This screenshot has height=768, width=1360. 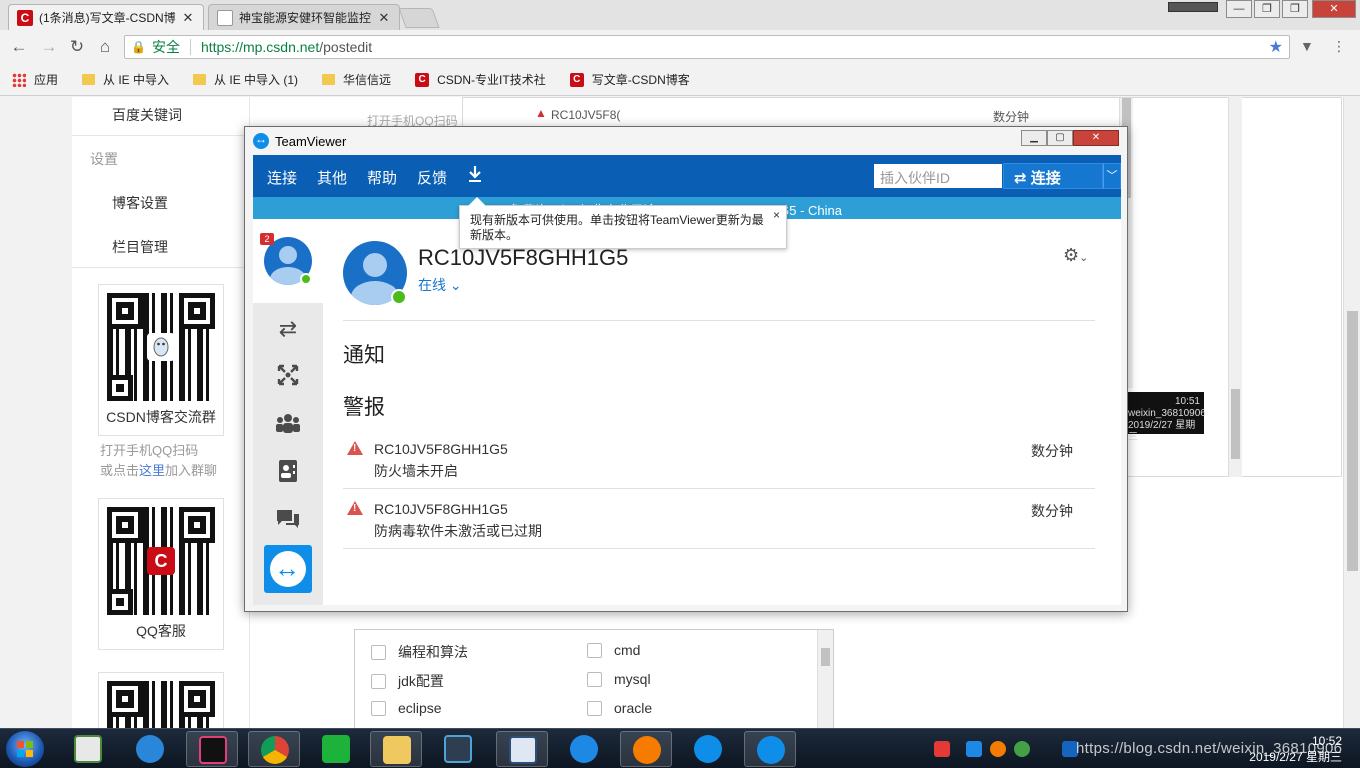 What do you see at coordinates (19, 47) in the screenshot?
I see `back-arrow-icon: ←` at bounding box center [19, 47].